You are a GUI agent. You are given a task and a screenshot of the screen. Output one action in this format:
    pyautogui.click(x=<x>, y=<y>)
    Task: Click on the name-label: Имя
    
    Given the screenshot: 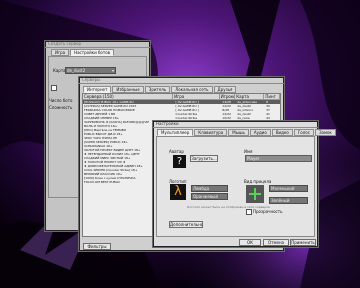 What is the action you would take?
    pyautogui.click(x=248, y=151)
    